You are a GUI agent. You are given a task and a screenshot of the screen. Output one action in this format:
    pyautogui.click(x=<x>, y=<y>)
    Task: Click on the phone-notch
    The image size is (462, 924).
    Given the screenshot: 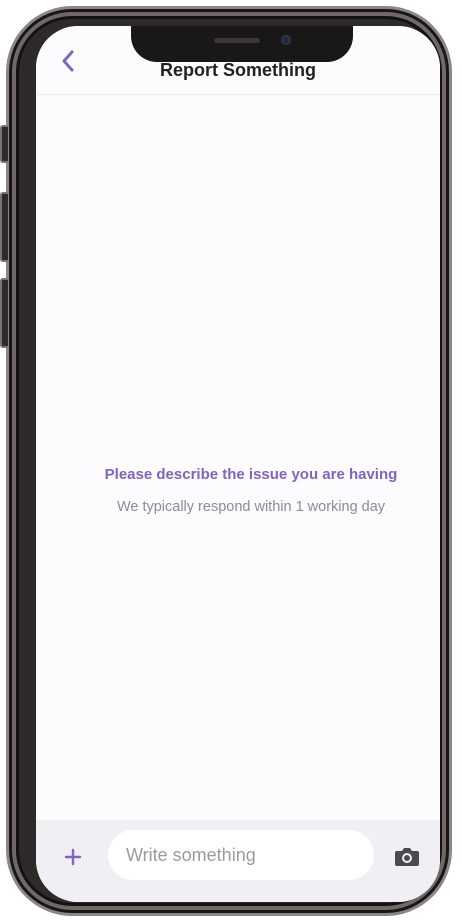 What is the action you would take?
    pyautogui.click(x=242, y=44)
    